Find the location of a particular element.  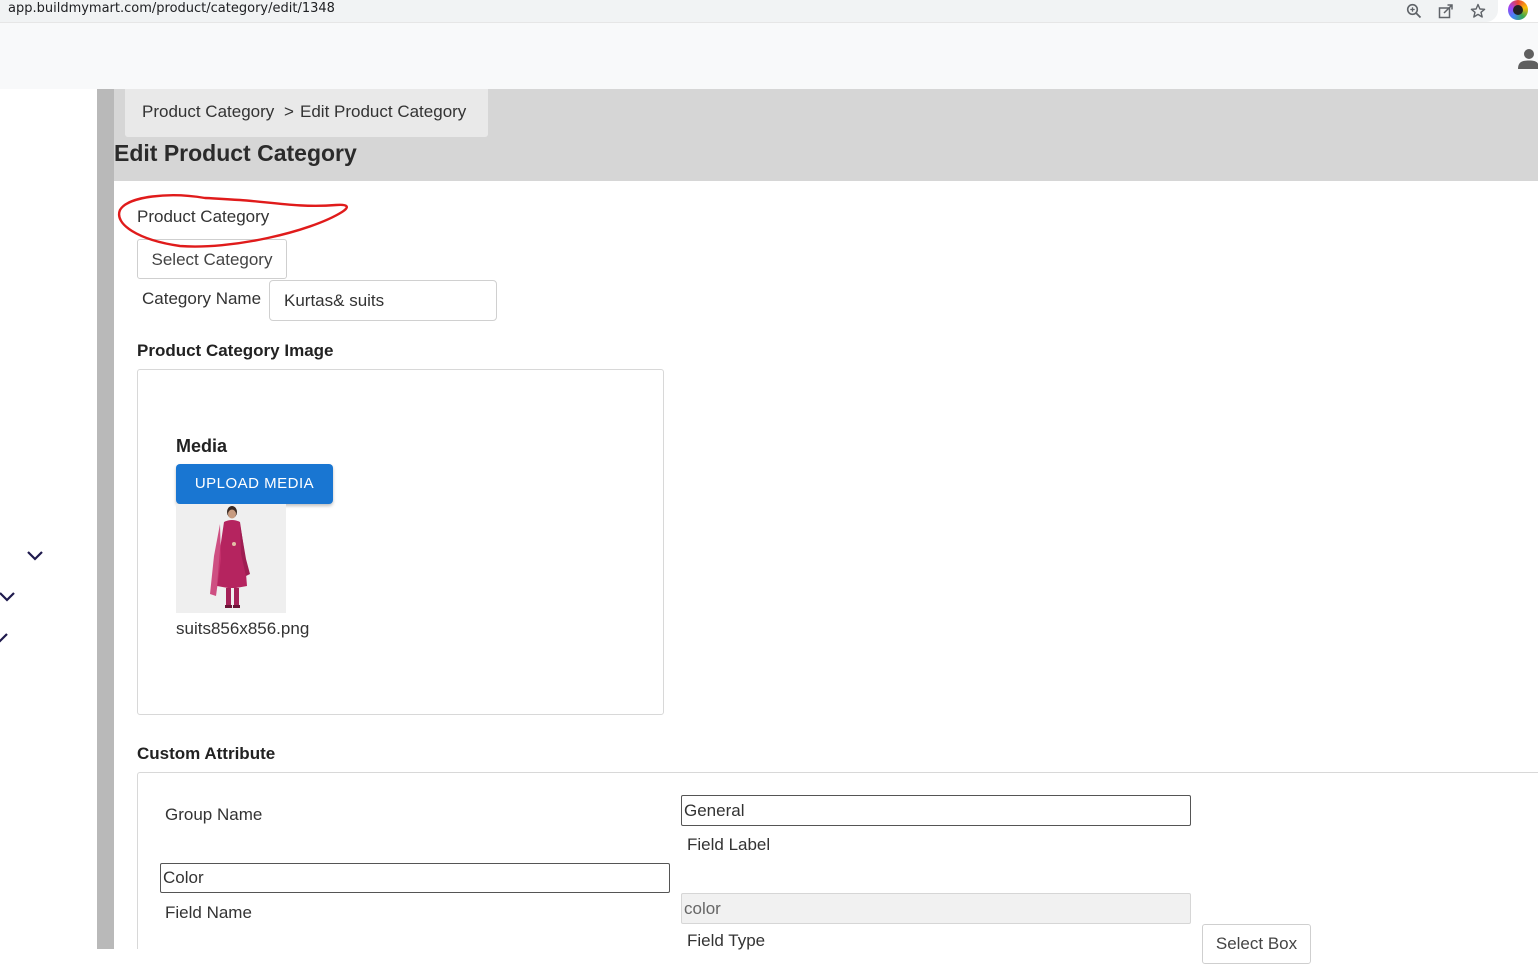

field-type-select: Select Box is located at coordinates (1256, 944).